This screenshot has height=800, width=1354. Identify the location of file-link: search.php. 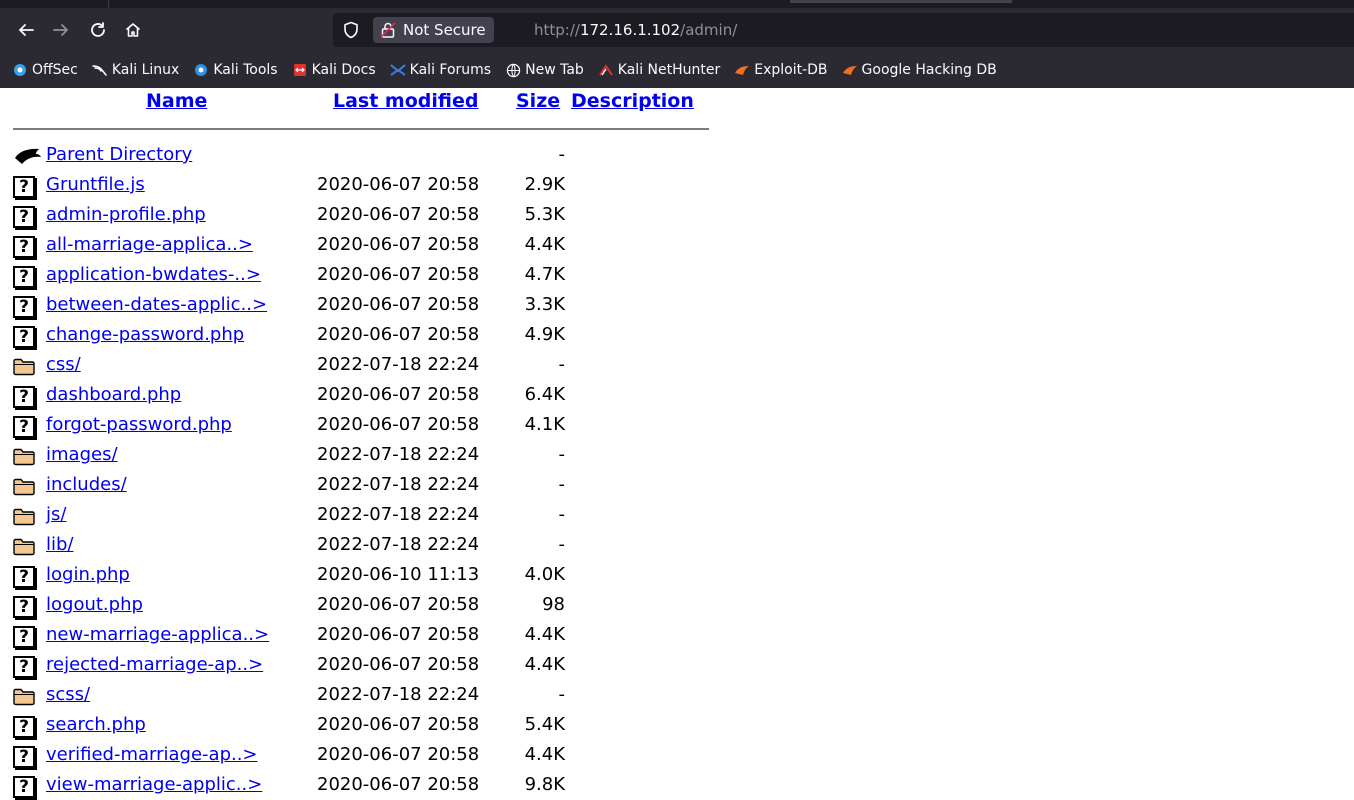
(96, 724).